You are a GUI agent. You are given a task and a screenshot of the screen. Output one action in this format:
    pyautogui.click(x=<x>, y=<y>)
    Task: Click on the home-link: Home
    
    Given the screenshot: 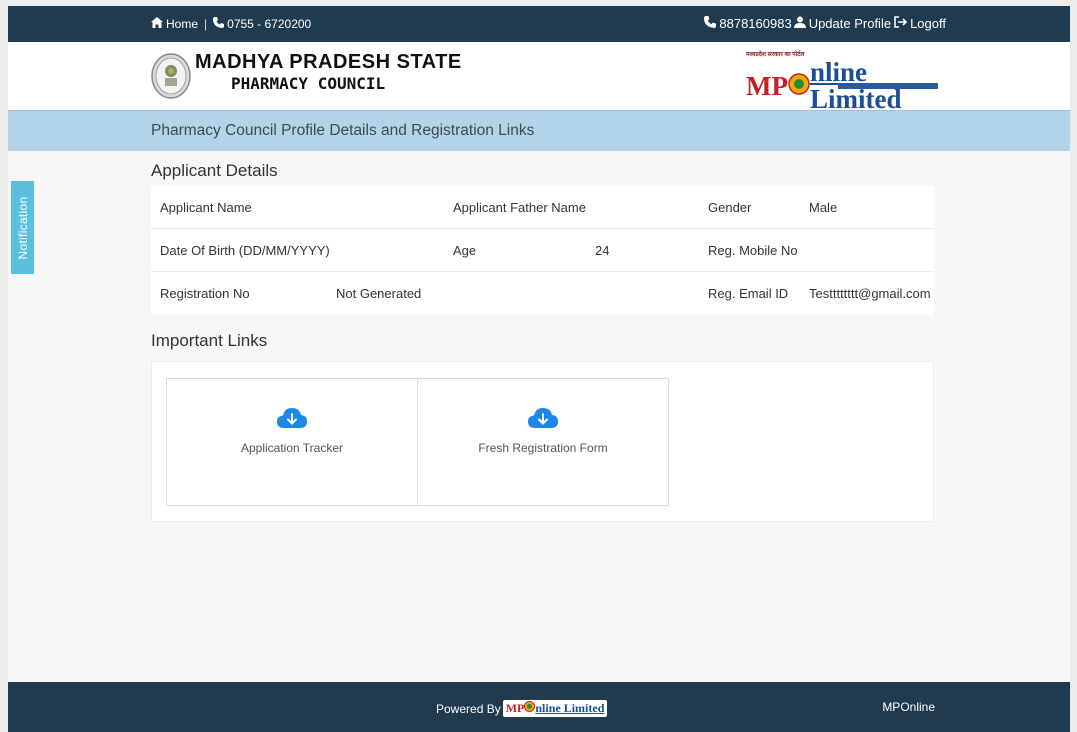 What is the action you would take?
    pyautogui.click(x=174, y=24)
    